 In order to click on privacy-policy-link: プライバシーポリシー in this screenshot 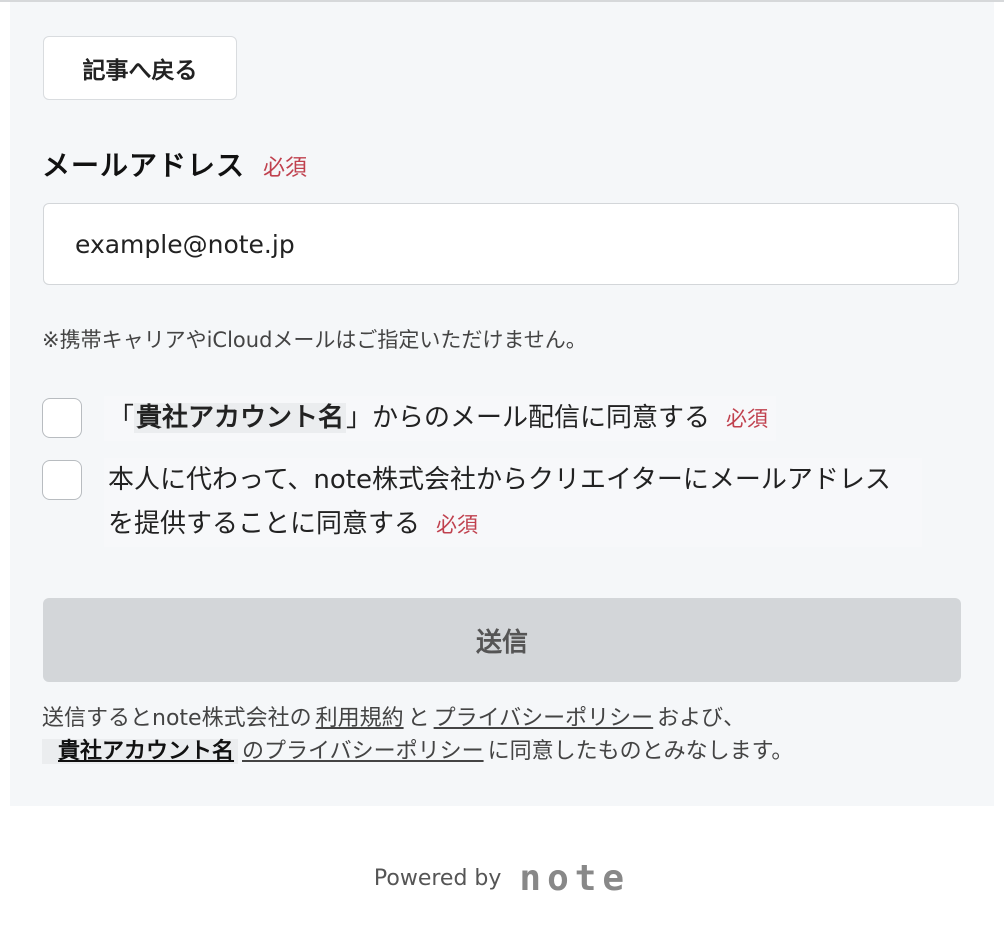, I will do `click(544, 718)`.